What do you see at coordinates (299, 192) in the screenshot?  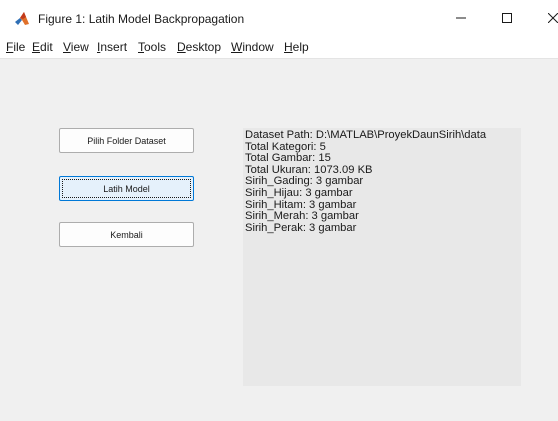 I see `info-class-hijau: Sirih_Hijau: 3 gambar` at bounding box center [299, 192].